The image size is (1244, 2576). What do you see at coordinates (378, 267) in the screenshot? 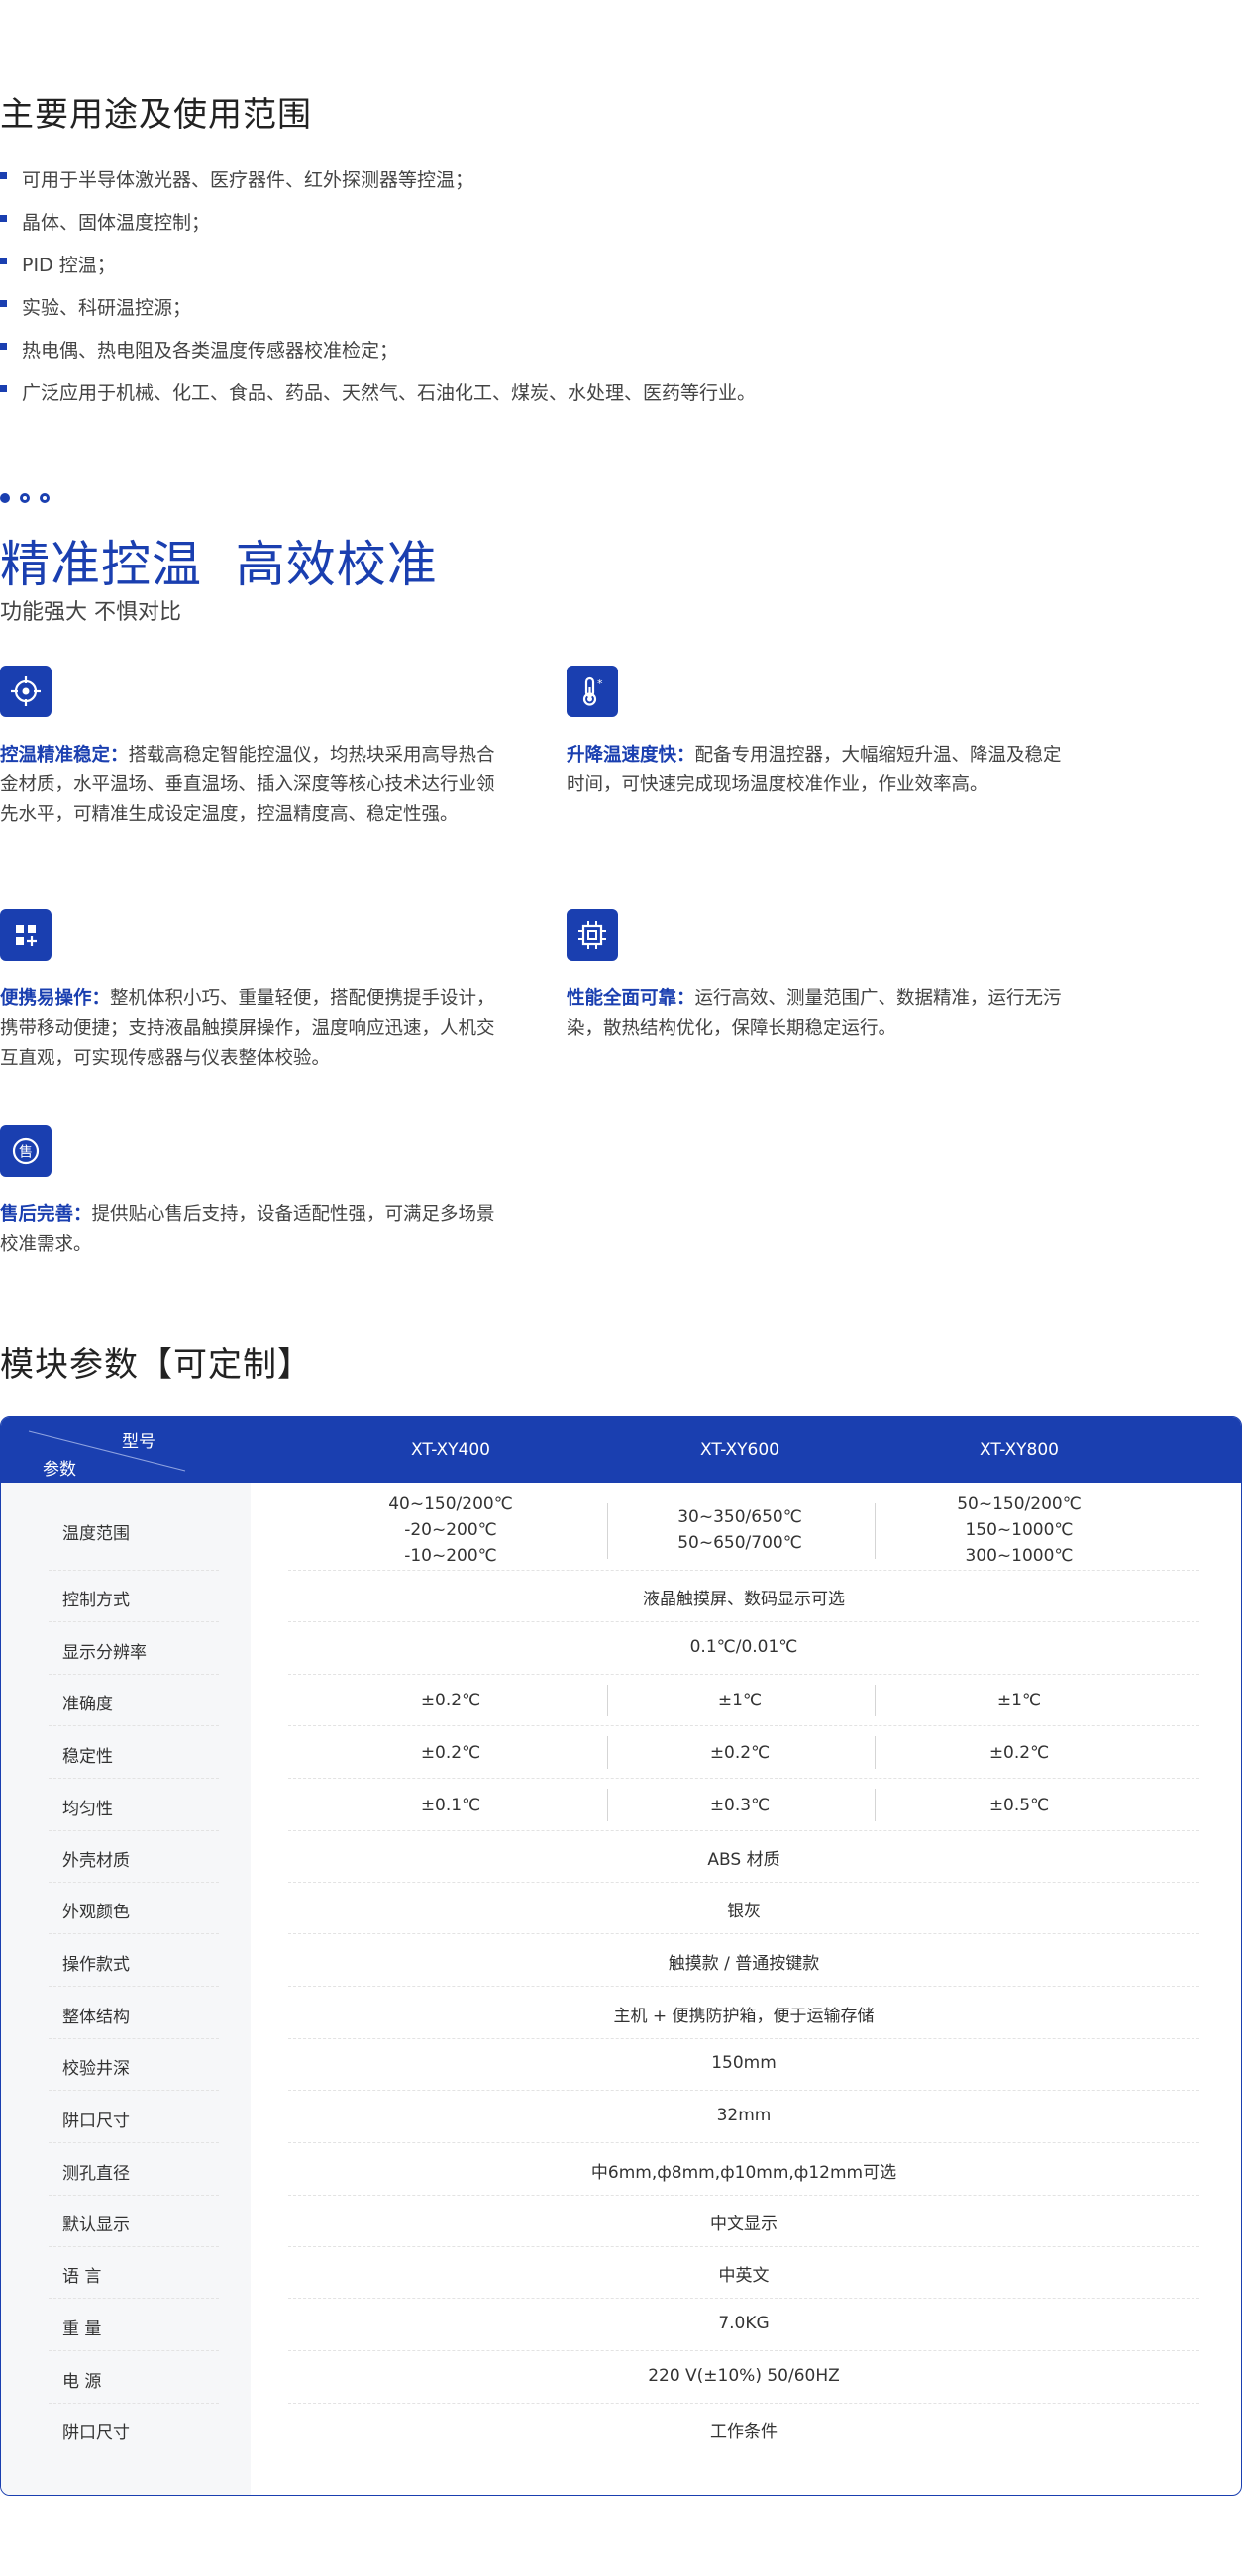
I see `uses-list-item: PID 控温；` at bounding box center [378, 267].